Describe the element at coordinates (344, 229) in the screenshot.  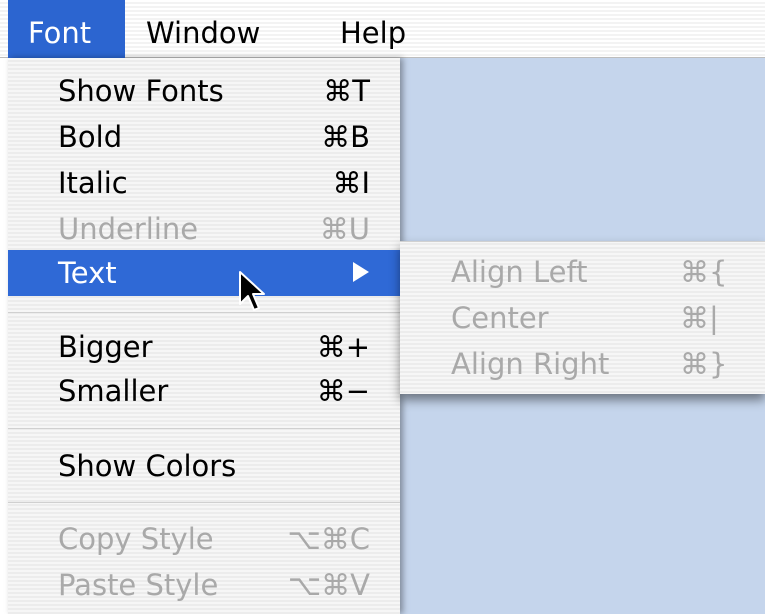
I see `menu-item-shortcut: ⌘U` at that location.